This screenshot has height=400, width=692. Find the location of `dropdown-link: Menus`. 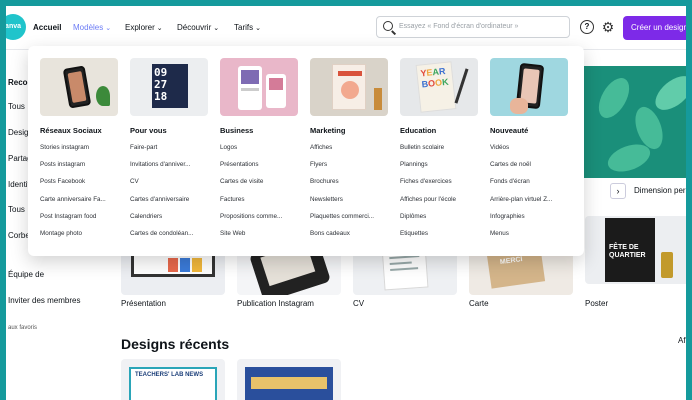

dropdown-link: Menus is located at coordinates (530, 238).